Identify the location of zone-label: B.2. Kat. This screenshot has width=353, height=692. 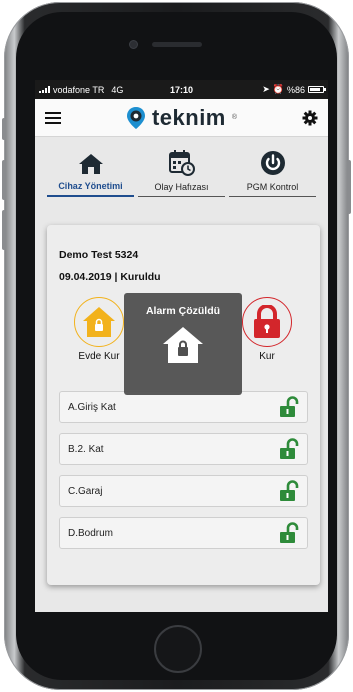
(86, 449).